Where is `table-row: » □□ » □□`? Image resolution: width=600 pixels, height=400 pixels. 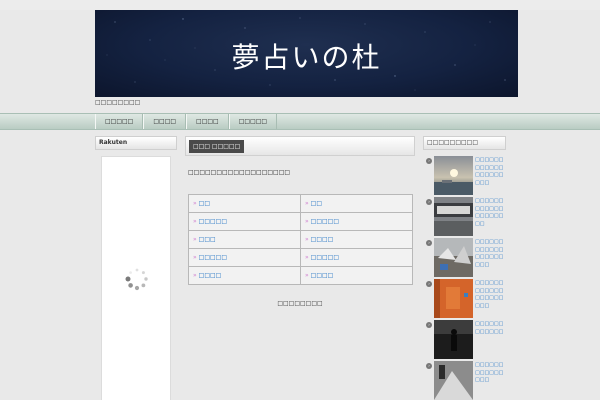 table-row: » □□ » □□ is located at coordinates (300, 203).